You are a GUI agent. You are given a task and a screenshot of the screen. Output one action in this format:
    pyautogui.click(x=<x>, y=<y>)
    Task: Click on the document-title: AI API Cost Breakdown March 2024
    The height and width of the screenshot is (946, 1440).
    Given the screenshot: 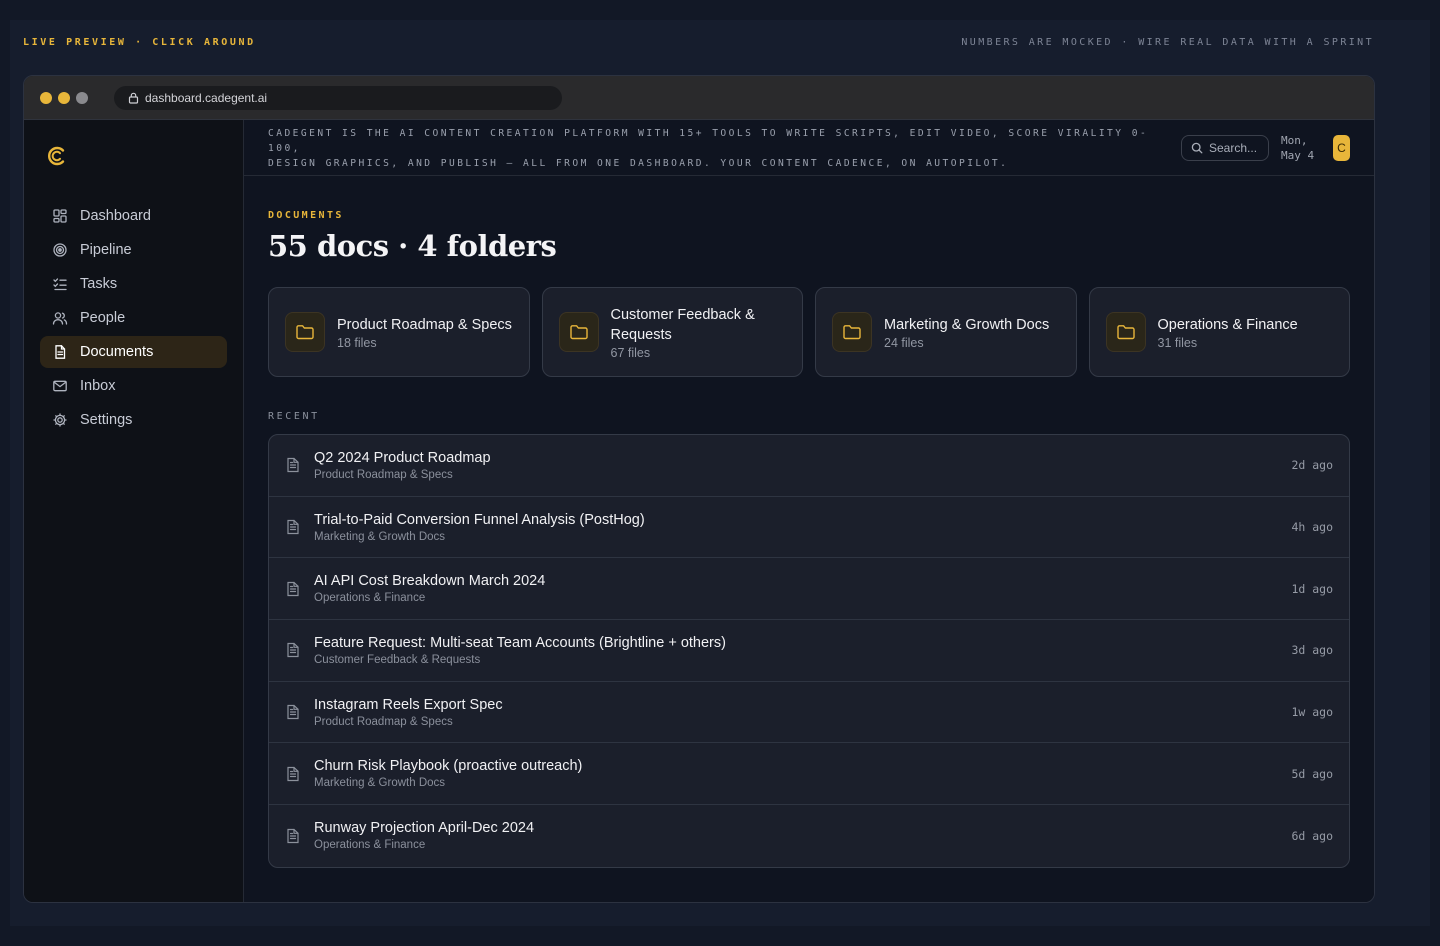 What is the action you would take?
    pyautogui.click(x=430, y=581)
    